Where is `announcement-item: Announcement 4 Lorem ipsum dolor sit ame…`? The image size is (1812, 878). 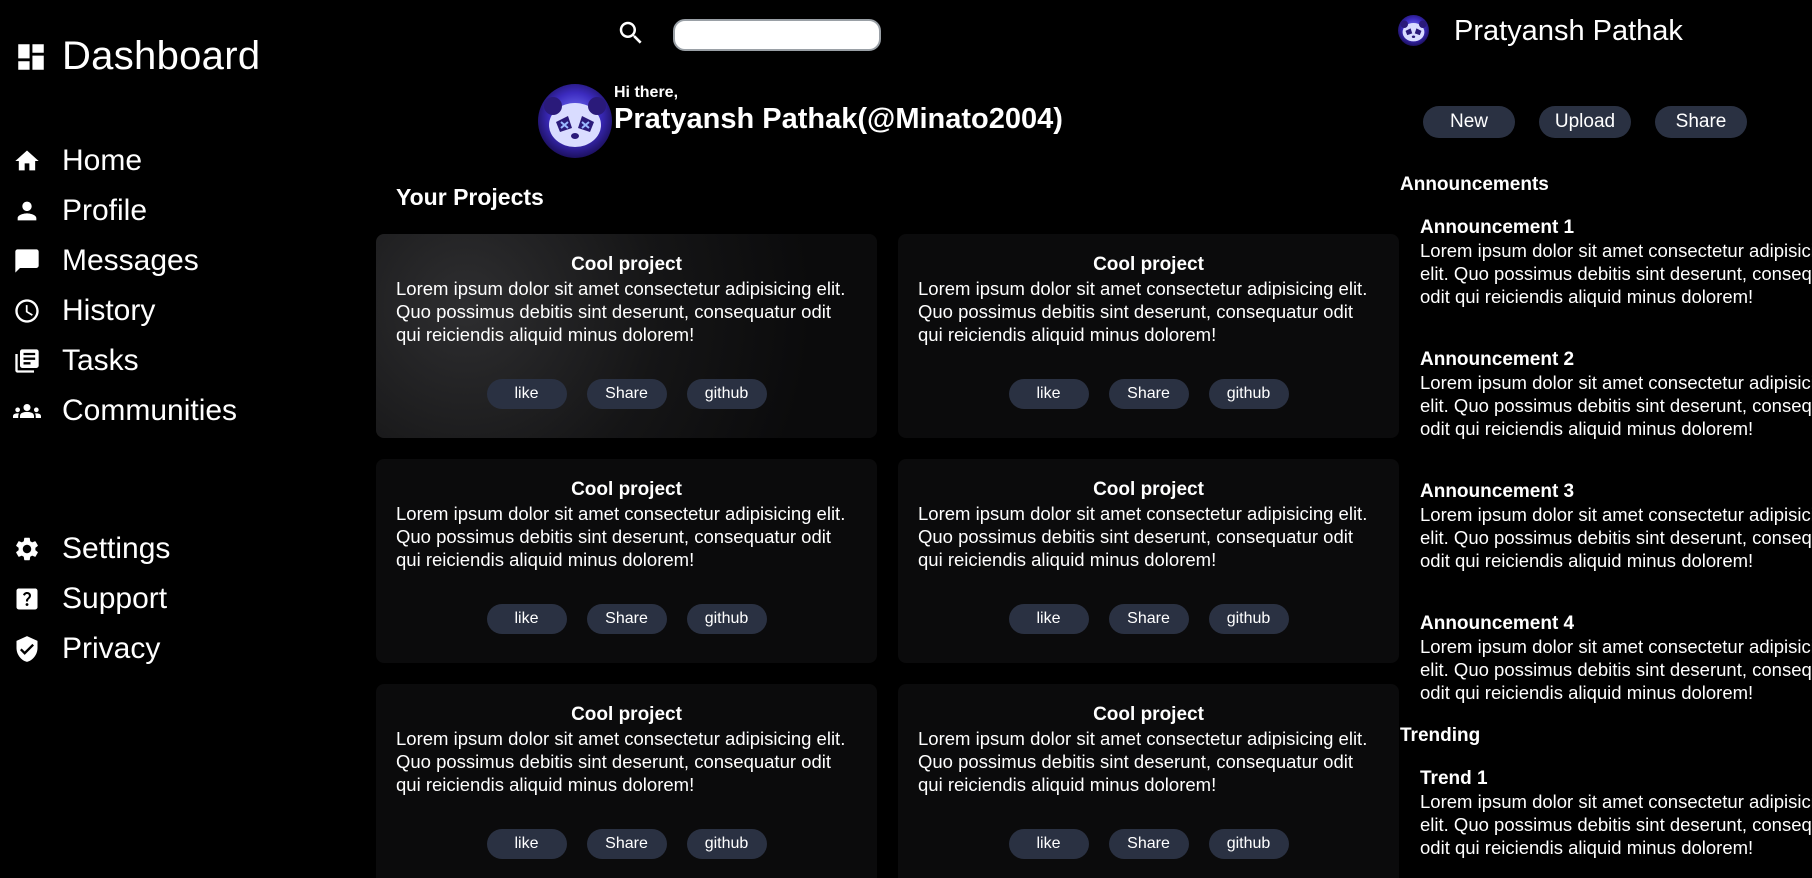 announcement-item: Announcement 4 Lorem ipsum dolor sit ame… is located at coordinates (1616, 658).